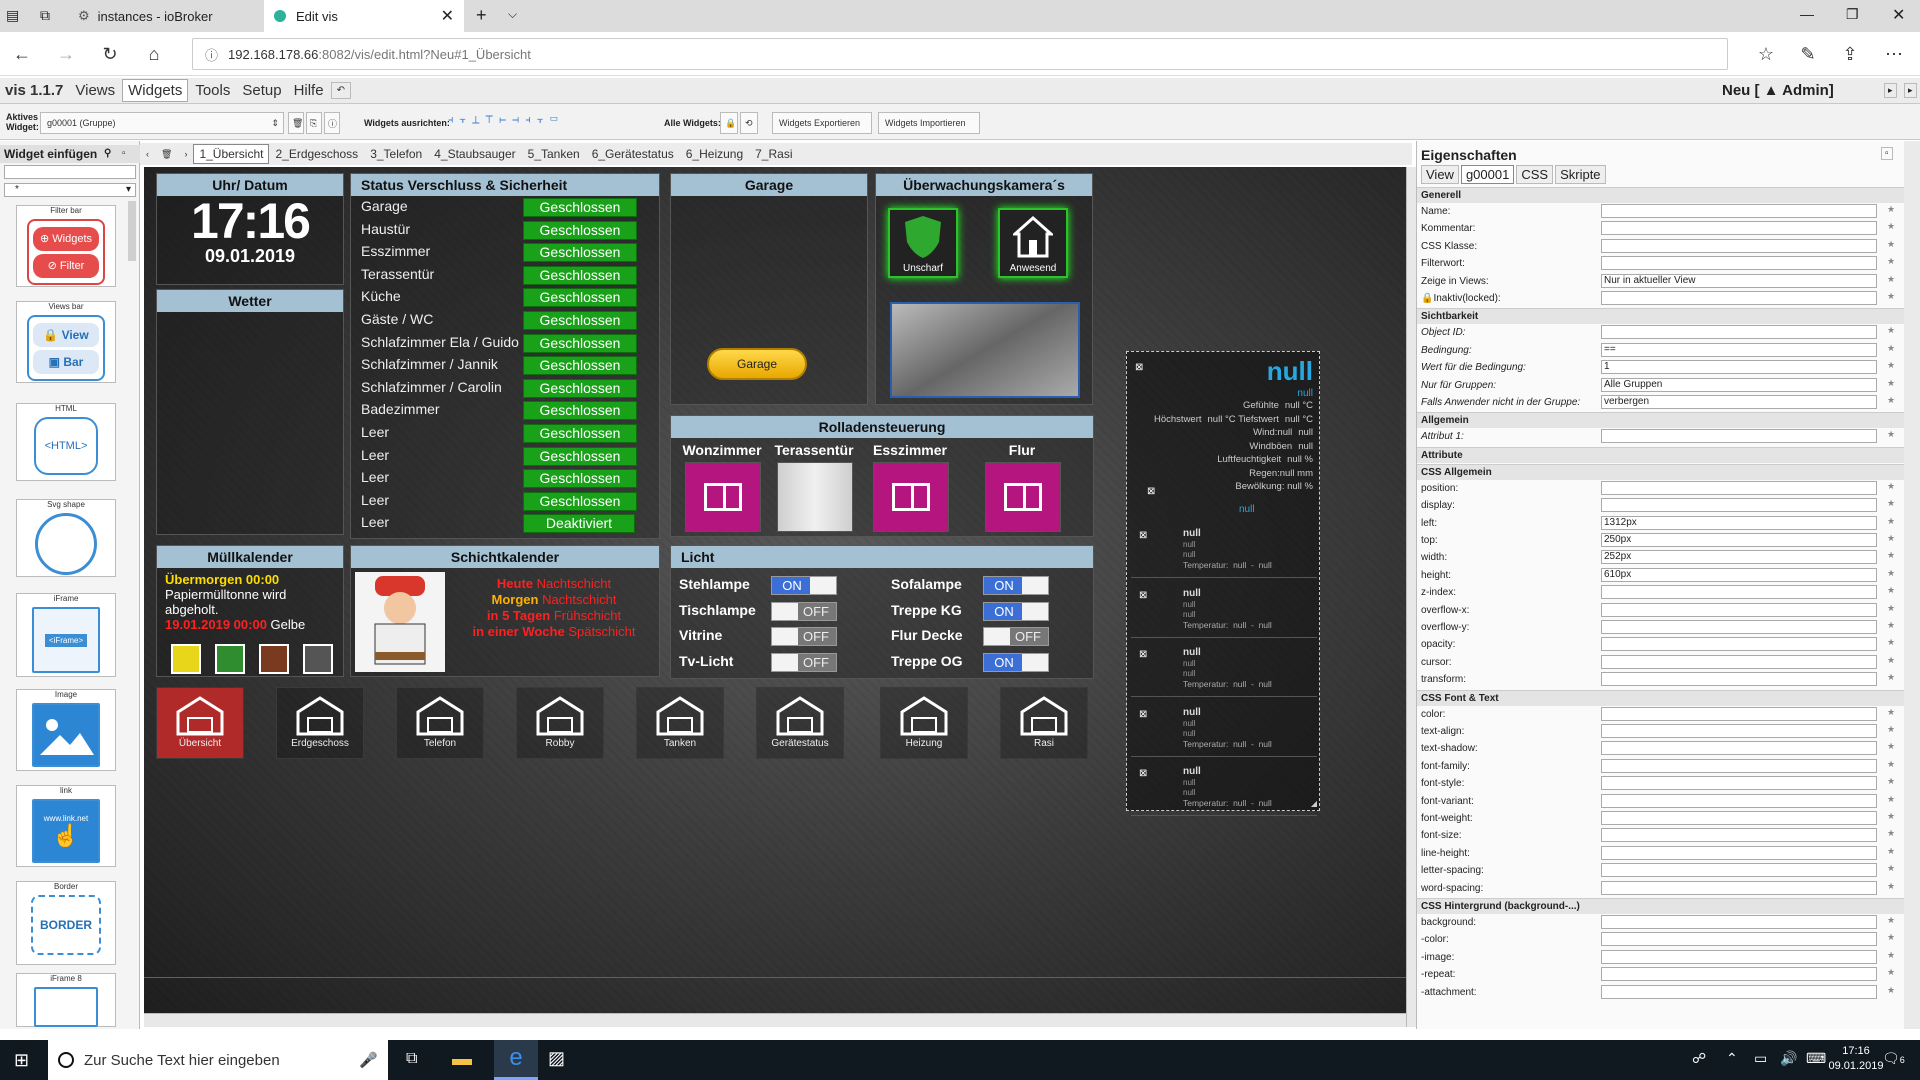 The image size is (1920, 1080). What do you see at coordinates (1807, 14) in the screenshot?
I see `minimize-icon: —` at bounding box center [1807, 14].